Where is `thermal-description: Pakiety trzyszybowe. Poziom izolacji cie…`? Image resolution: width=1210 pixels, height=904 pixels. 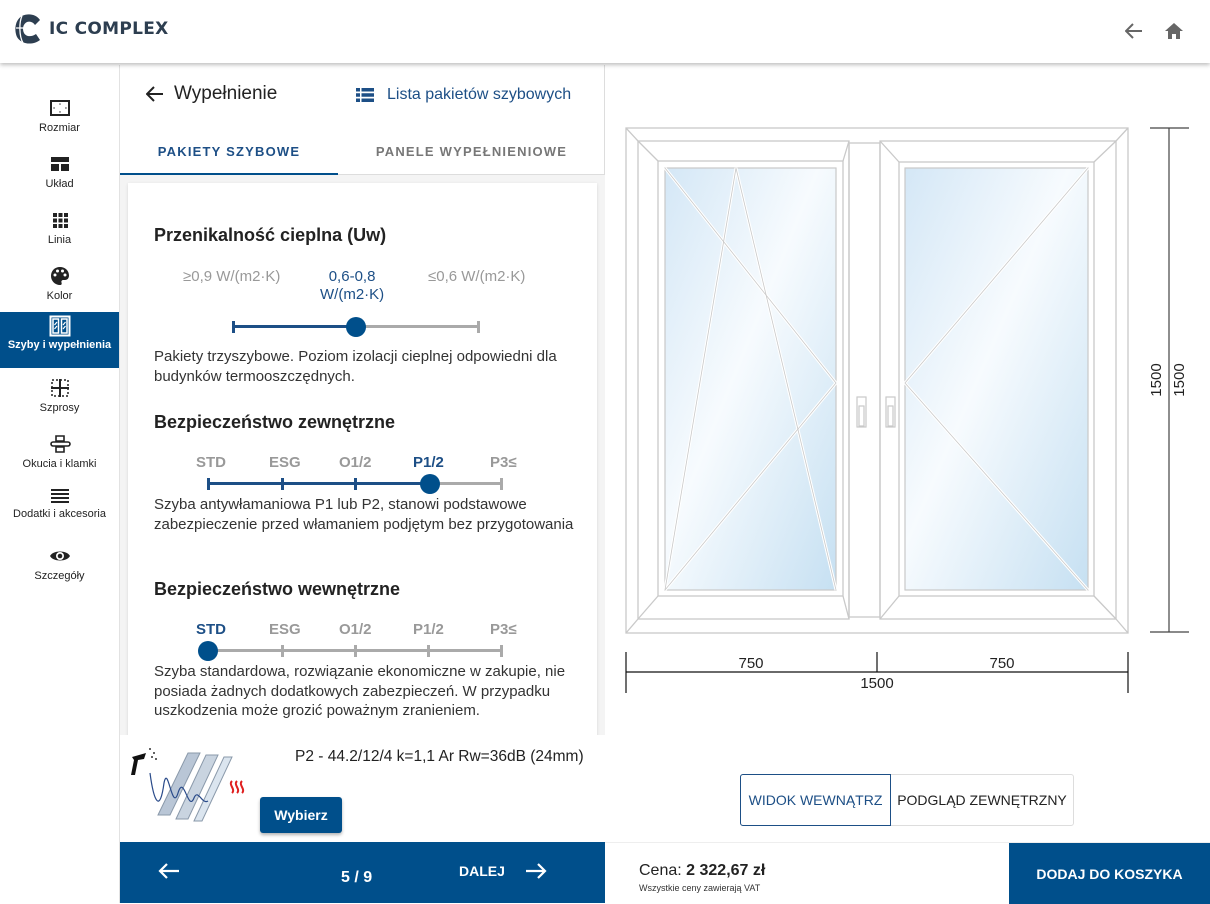
thermal-description: Pakiety trzyszybowe. Poziom izolacji cie… is located at coordinates (355, 366).